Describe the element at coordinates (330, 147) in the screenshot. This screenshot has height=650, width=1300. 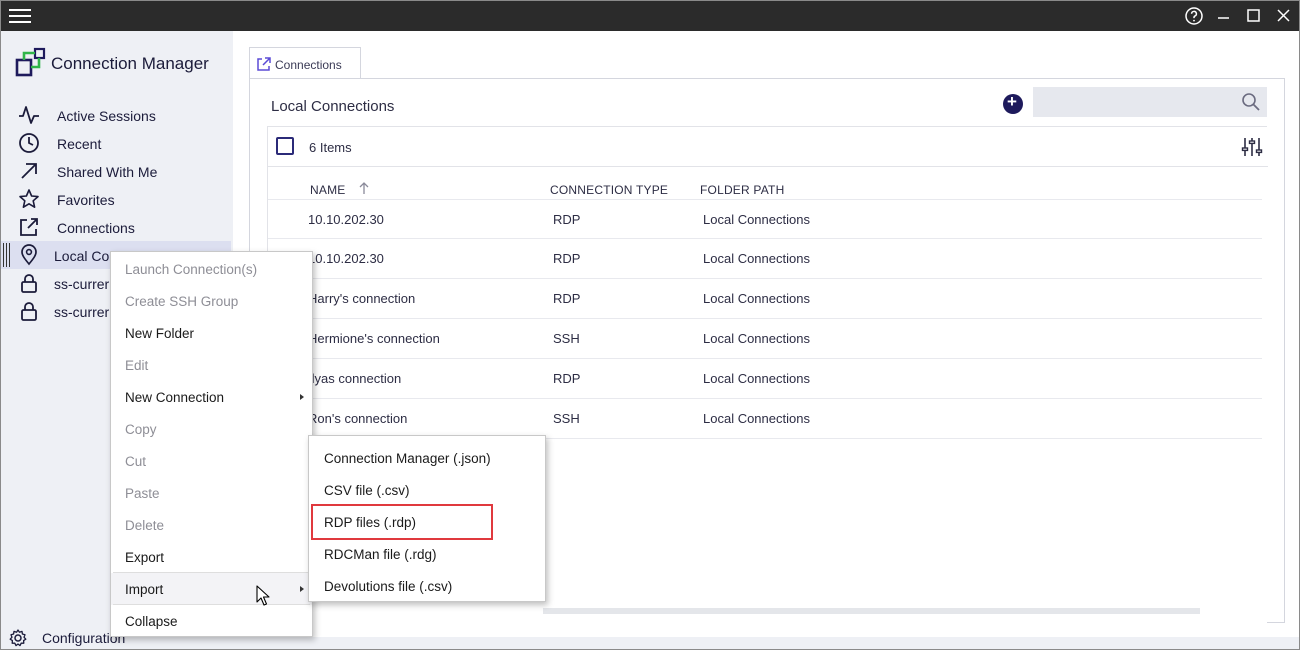
I see `items-count: 6 Items` at that location.